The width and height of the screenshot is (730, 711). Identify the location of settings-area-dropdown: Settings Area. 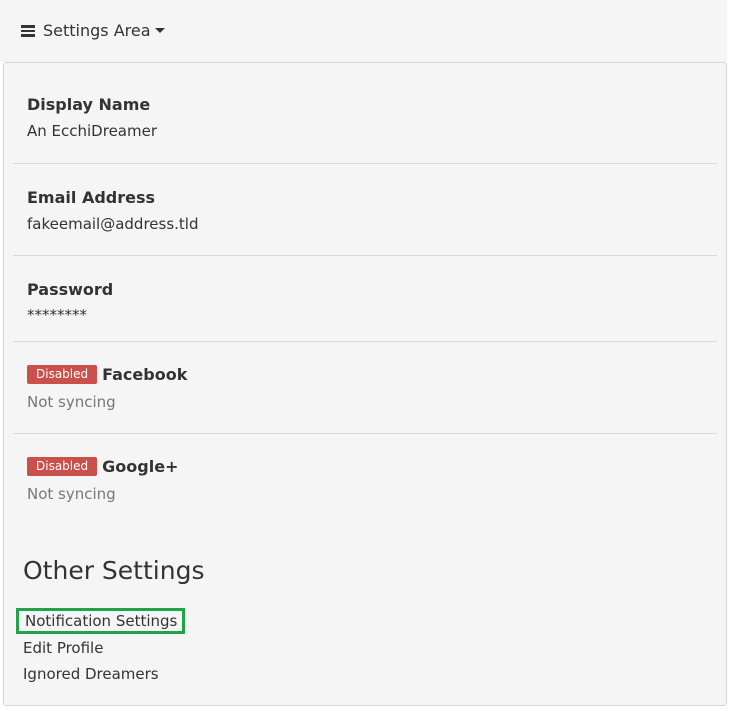
(93, 30).